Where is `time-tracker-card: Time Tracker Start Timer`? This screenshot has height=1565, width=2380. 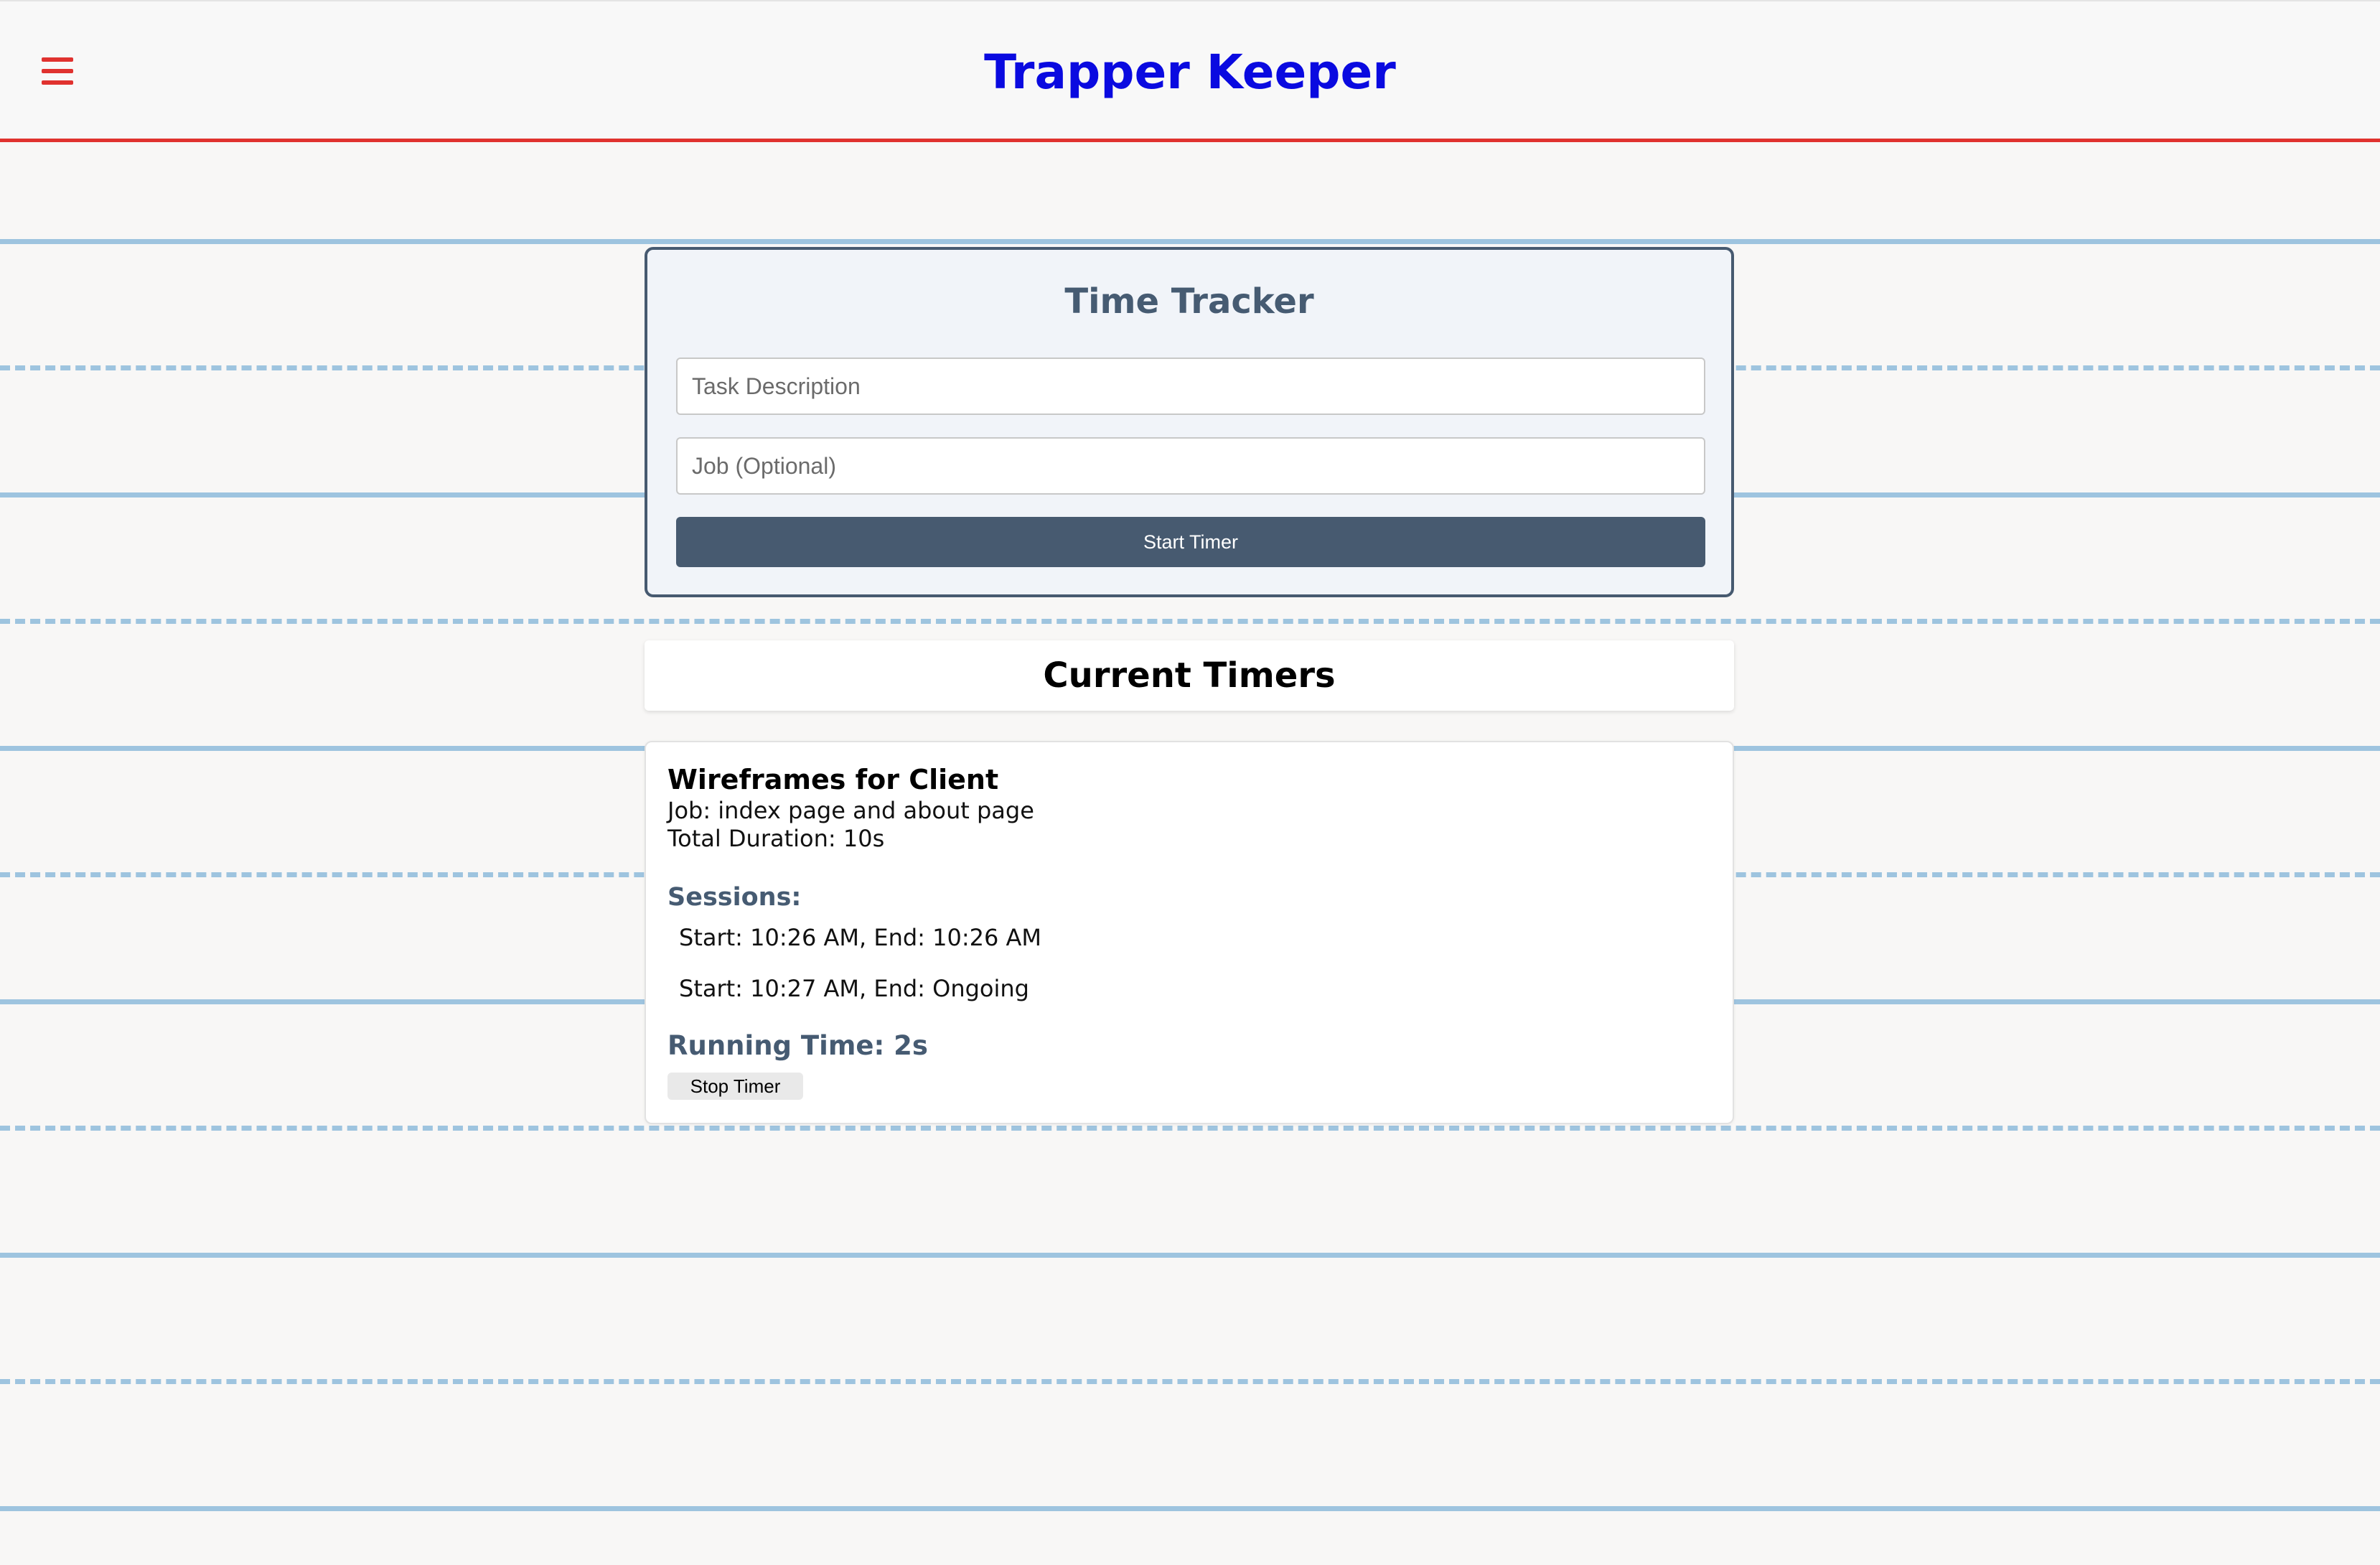 time-tracker-card: Time Tracker Start Timer is located at coordinates (1189, 422).